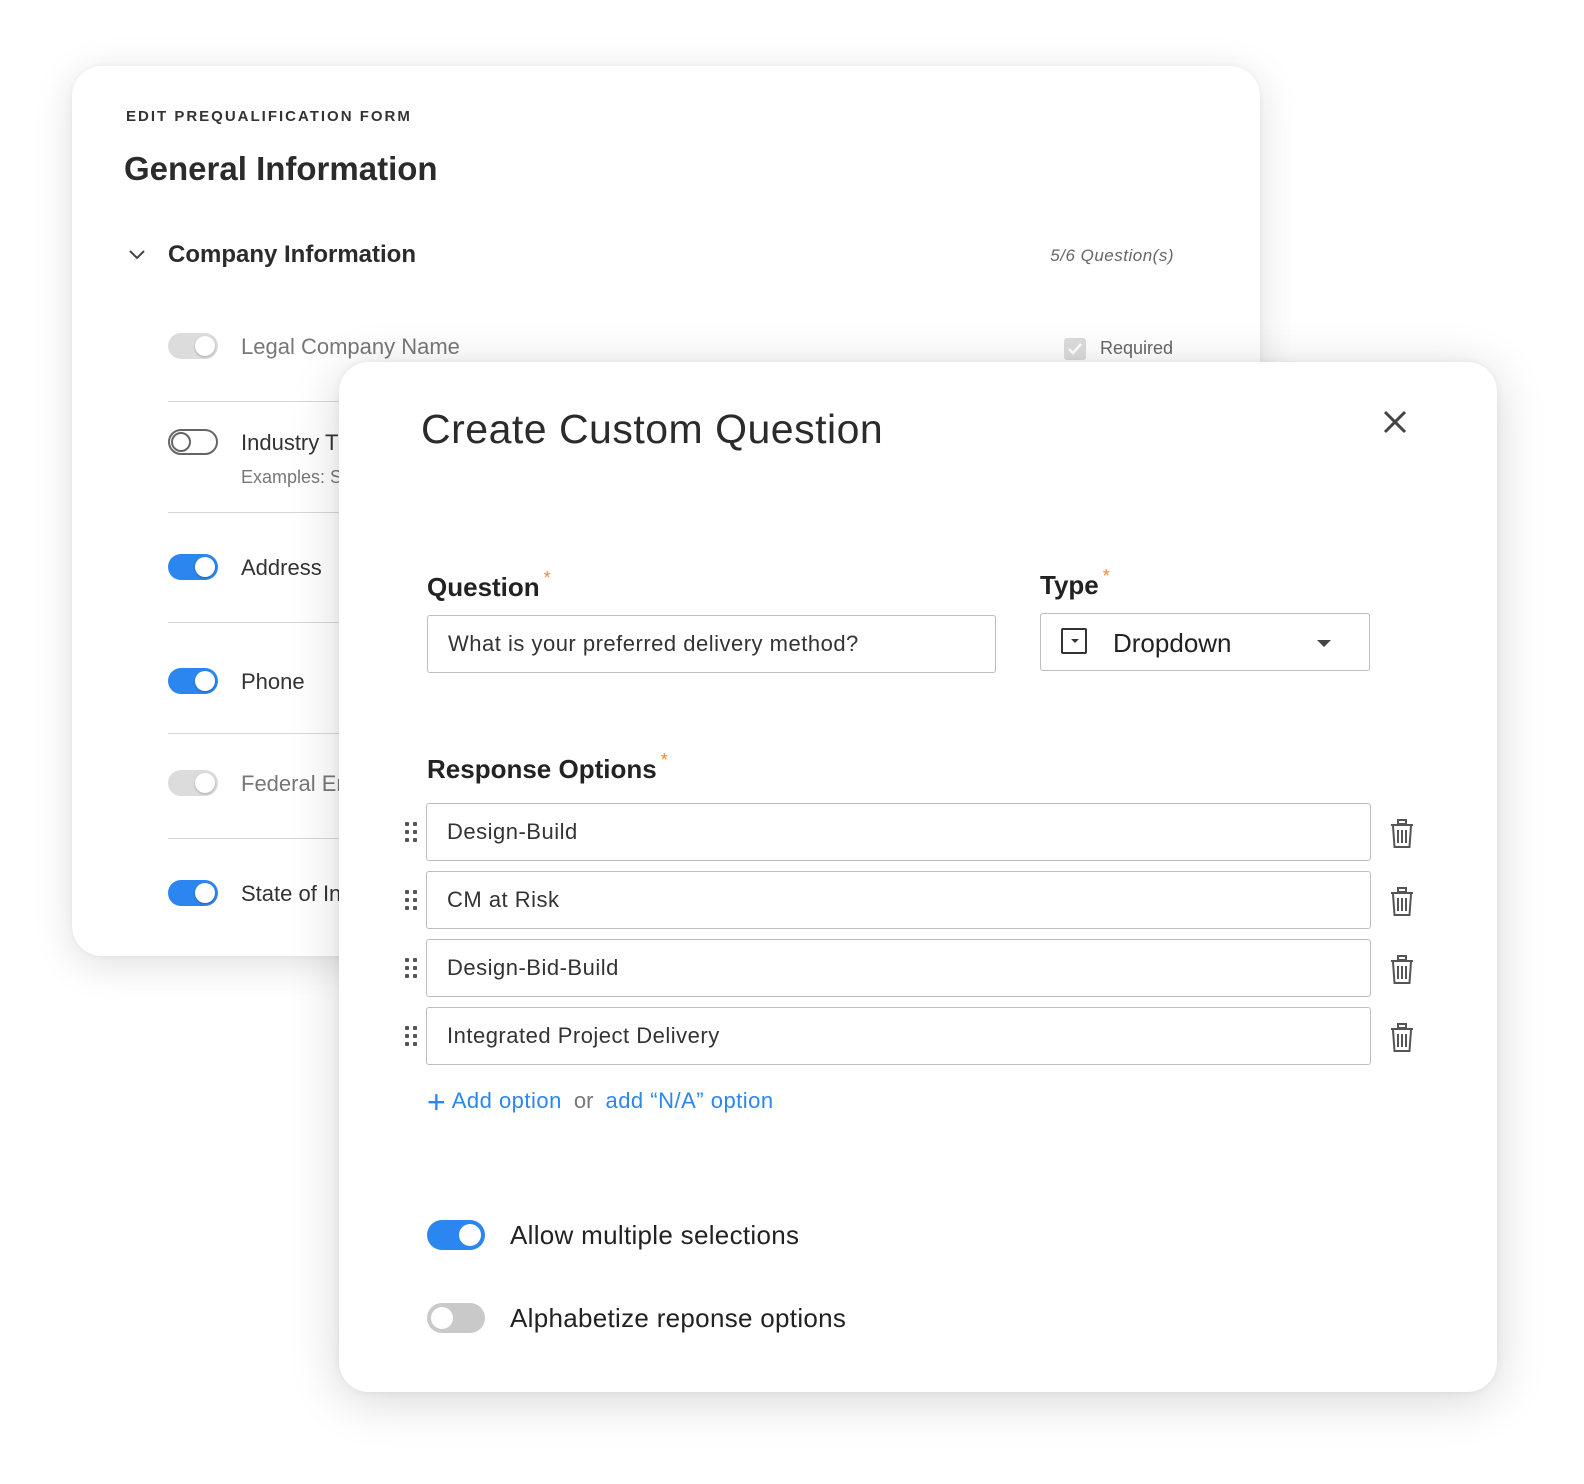  What do you see at coordinates (273, 681) in the screenshot?
I see `field-label: Phone` at bounding box center [273, 681].